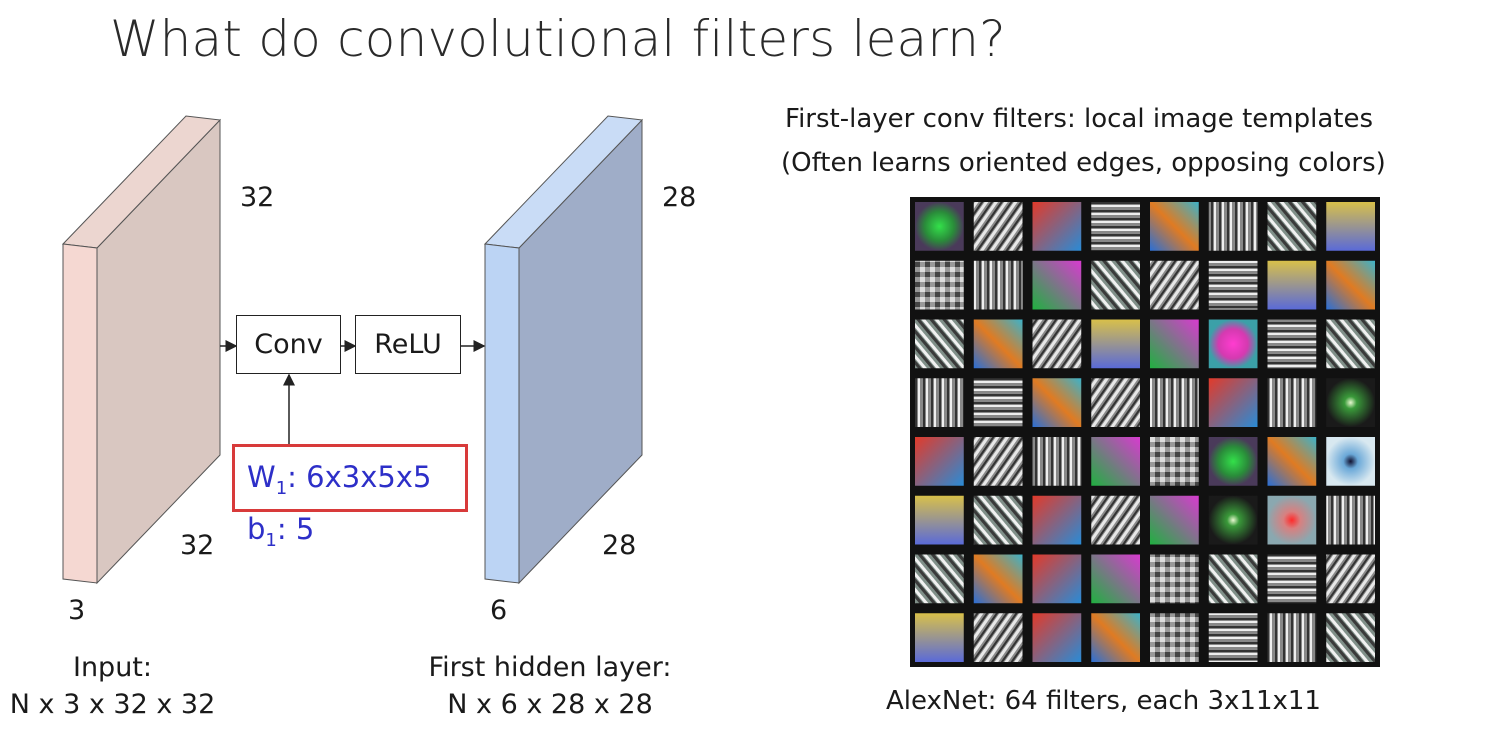 This screenshot has width=1507, height=736. What do you see at coordinates (197, 545) in the screenshot?
I see `input-width-label: 32` at bounding box center [197, 545].